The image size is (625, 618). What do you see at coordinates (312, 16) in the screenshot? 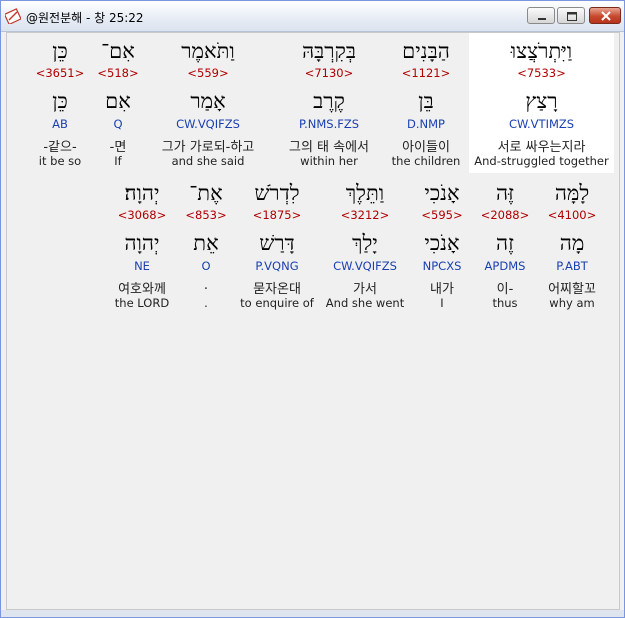
I see `title-bar: @원전분해 - 창 25:22` at bounding box center [312, 16].